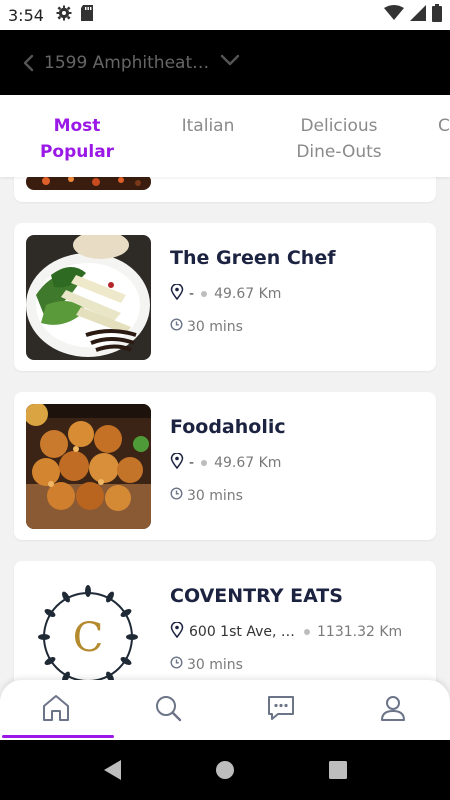  I want to click on nav-profile, so click(393, 710).